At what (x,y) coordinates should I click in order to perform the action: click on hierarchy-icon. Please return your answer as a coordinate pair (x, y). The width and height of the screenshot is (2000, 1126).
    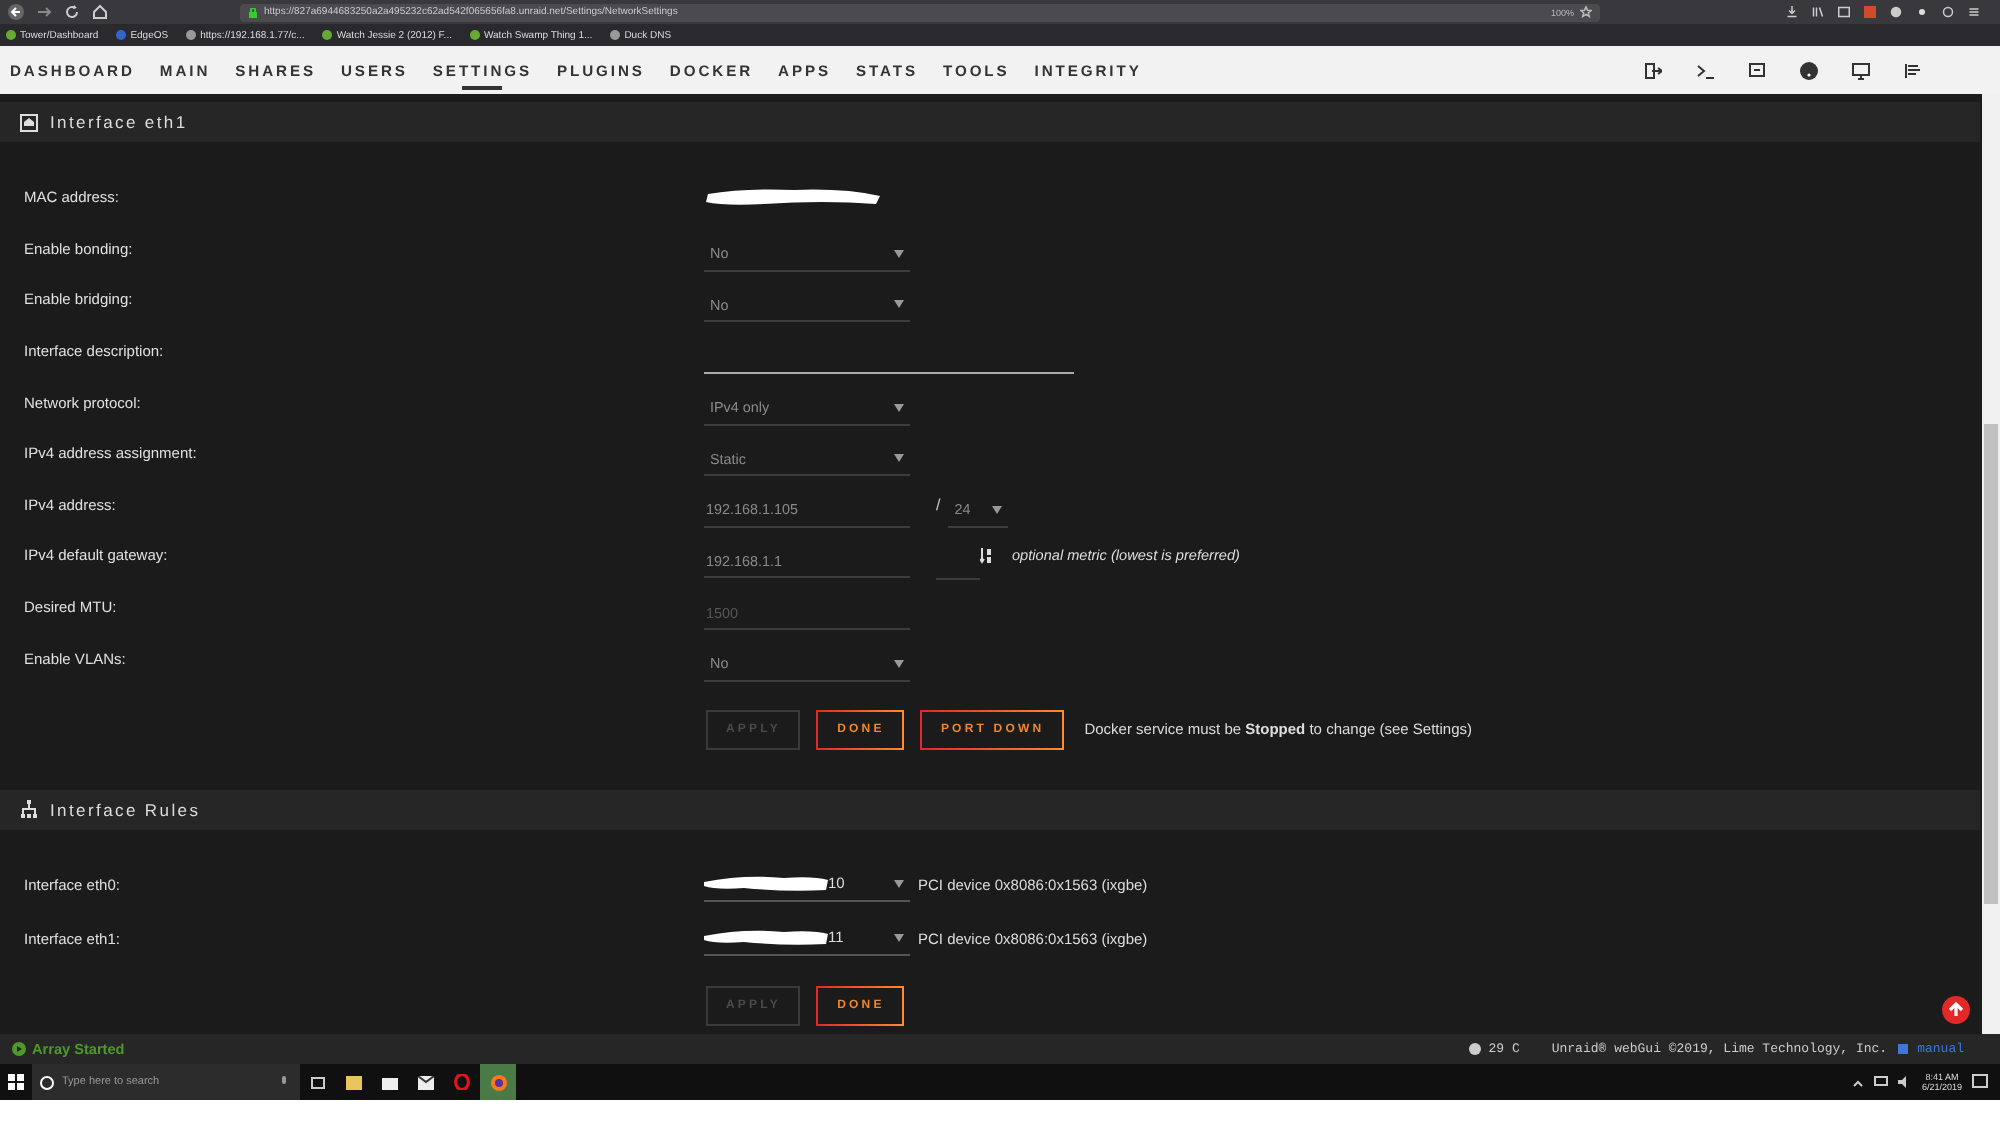
    Looking at the image, I should click on (29, 809).